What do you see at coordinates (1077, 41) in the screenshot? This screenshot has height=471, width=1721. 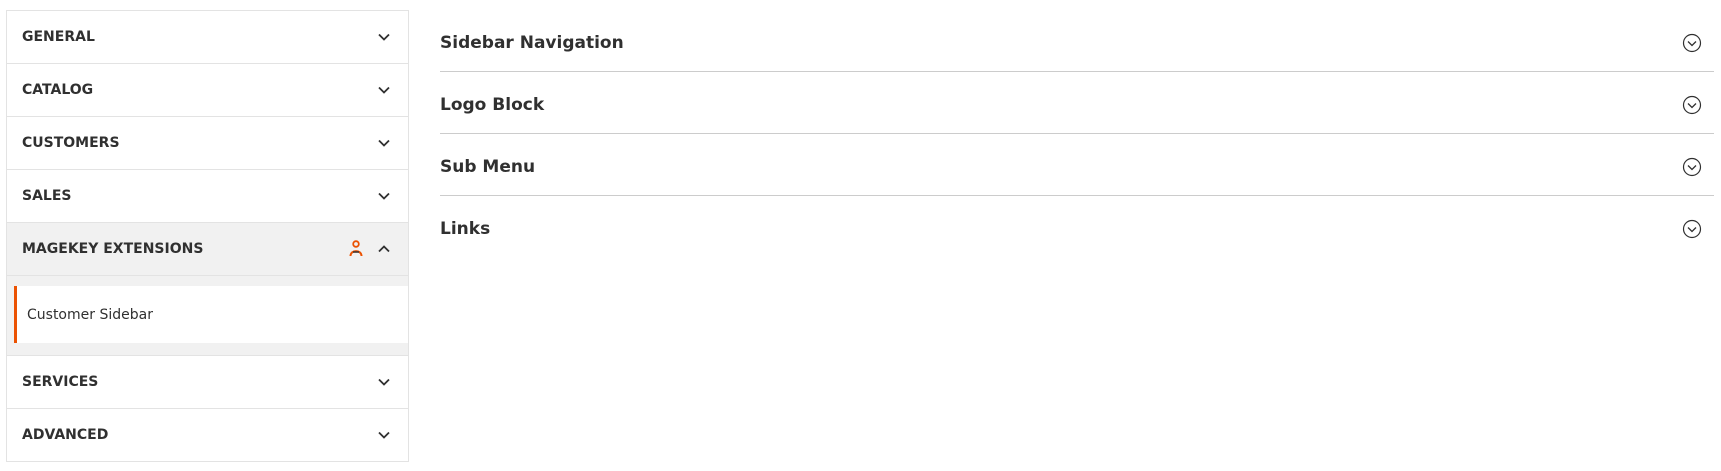 I see `group-sidebar-navigation: Sidebar Navigation` at bounding box center [1077, 41].